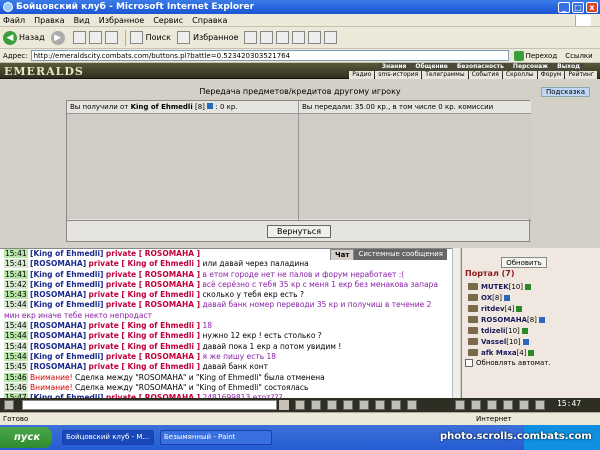 Image resolution: width=600 pixels, height=450 pixels. Describe the element at coordinates (492, 405) in the screenshot. I see `skills-icon` at that location.